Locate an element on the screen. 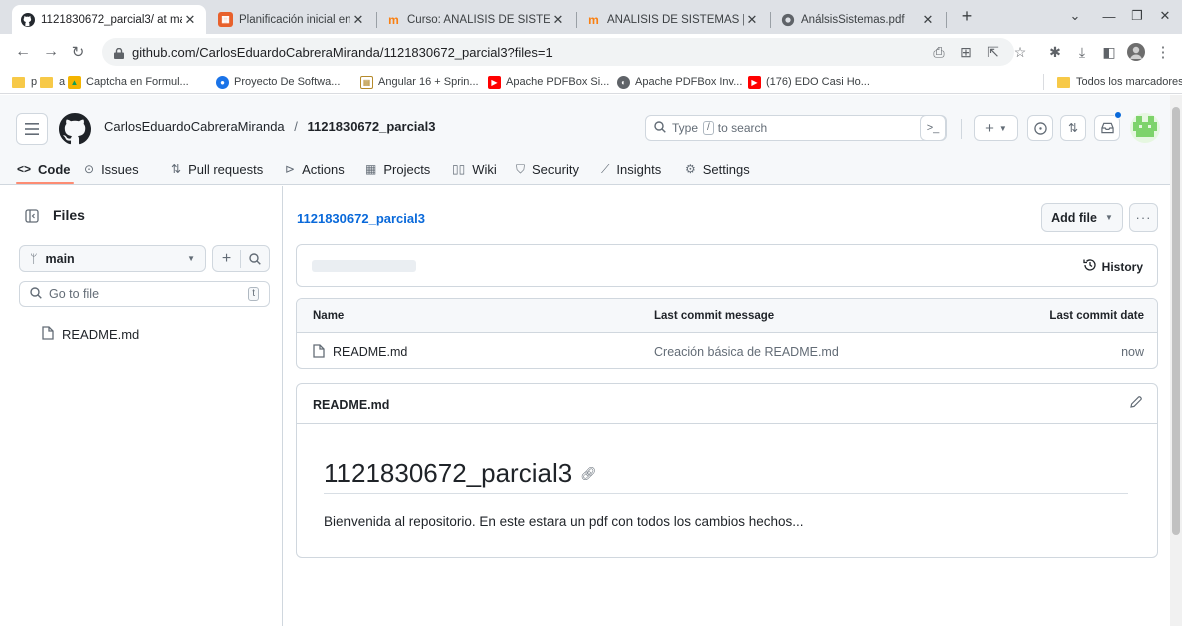 The image size is (1182, 626). book-icon: ▯▯ is located at coordinates (459, 169).